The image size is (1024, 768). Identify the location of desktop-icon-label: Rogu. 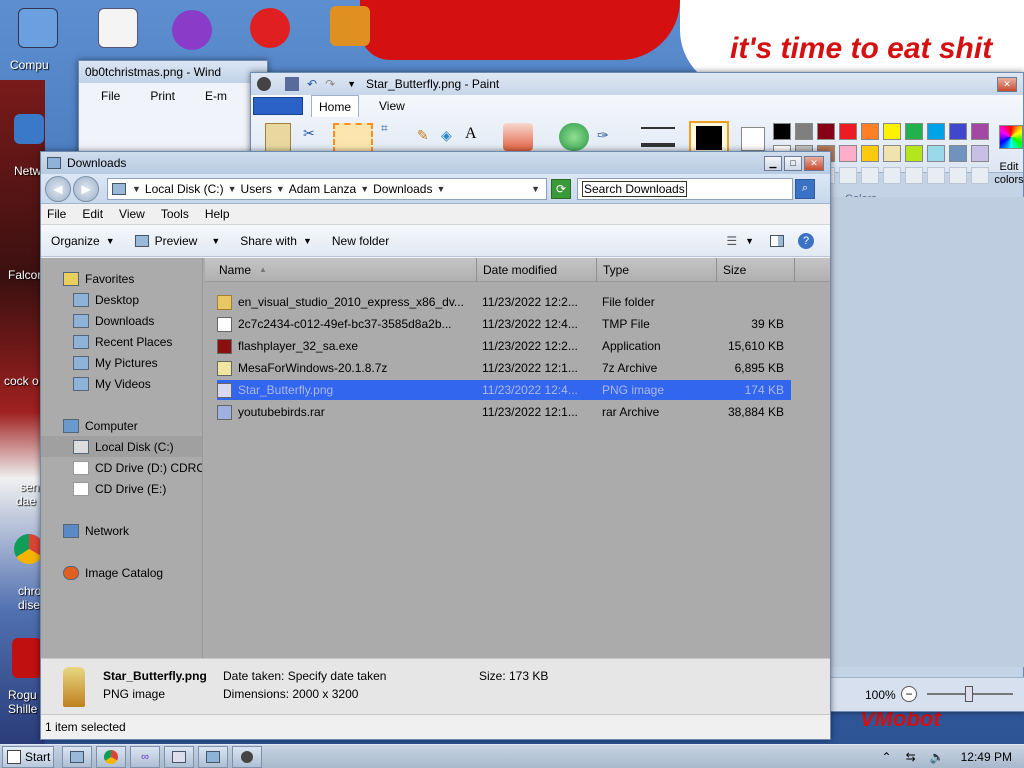
(22, 695).